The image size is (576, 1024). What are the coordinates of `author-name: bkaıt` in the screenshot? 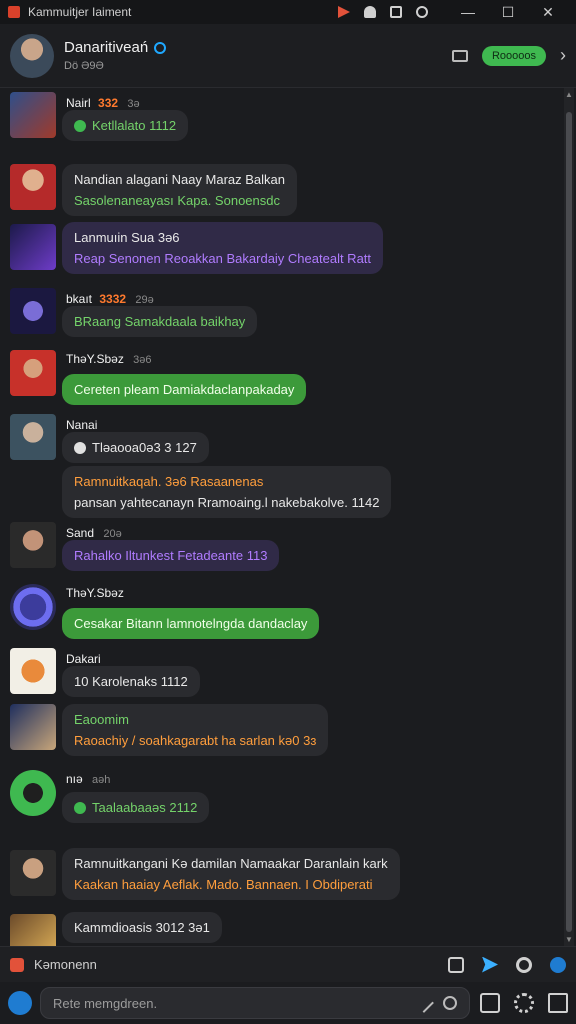 It's located at (79, 299).